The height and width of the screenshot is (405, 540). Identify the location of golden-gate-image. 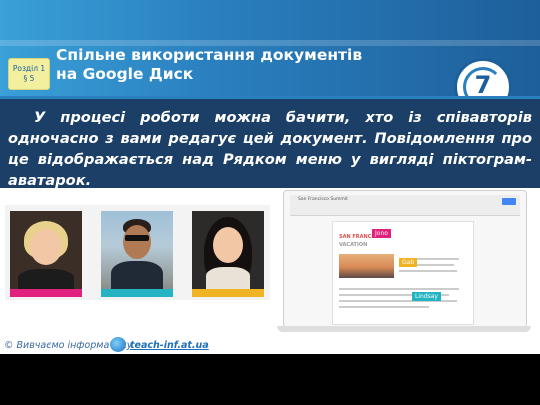
(366, 266).